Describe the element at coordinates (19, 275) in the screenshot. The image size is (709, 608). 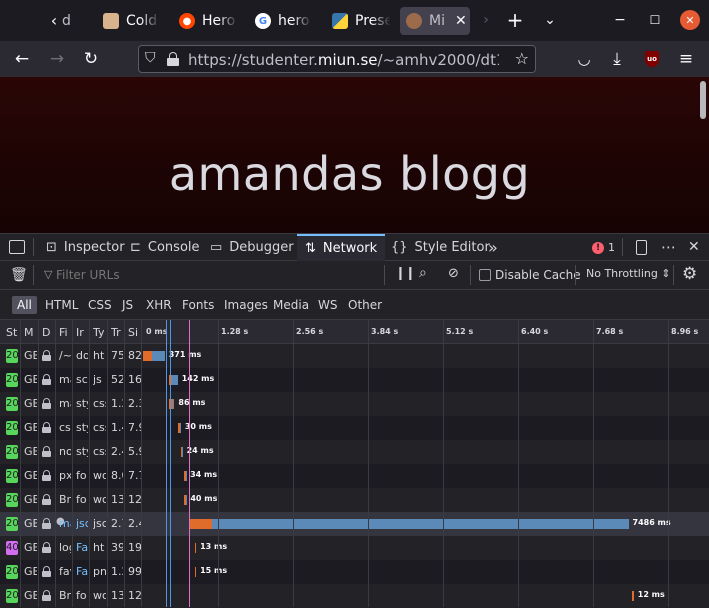
I see `trash-icon: 🗑` at that location.